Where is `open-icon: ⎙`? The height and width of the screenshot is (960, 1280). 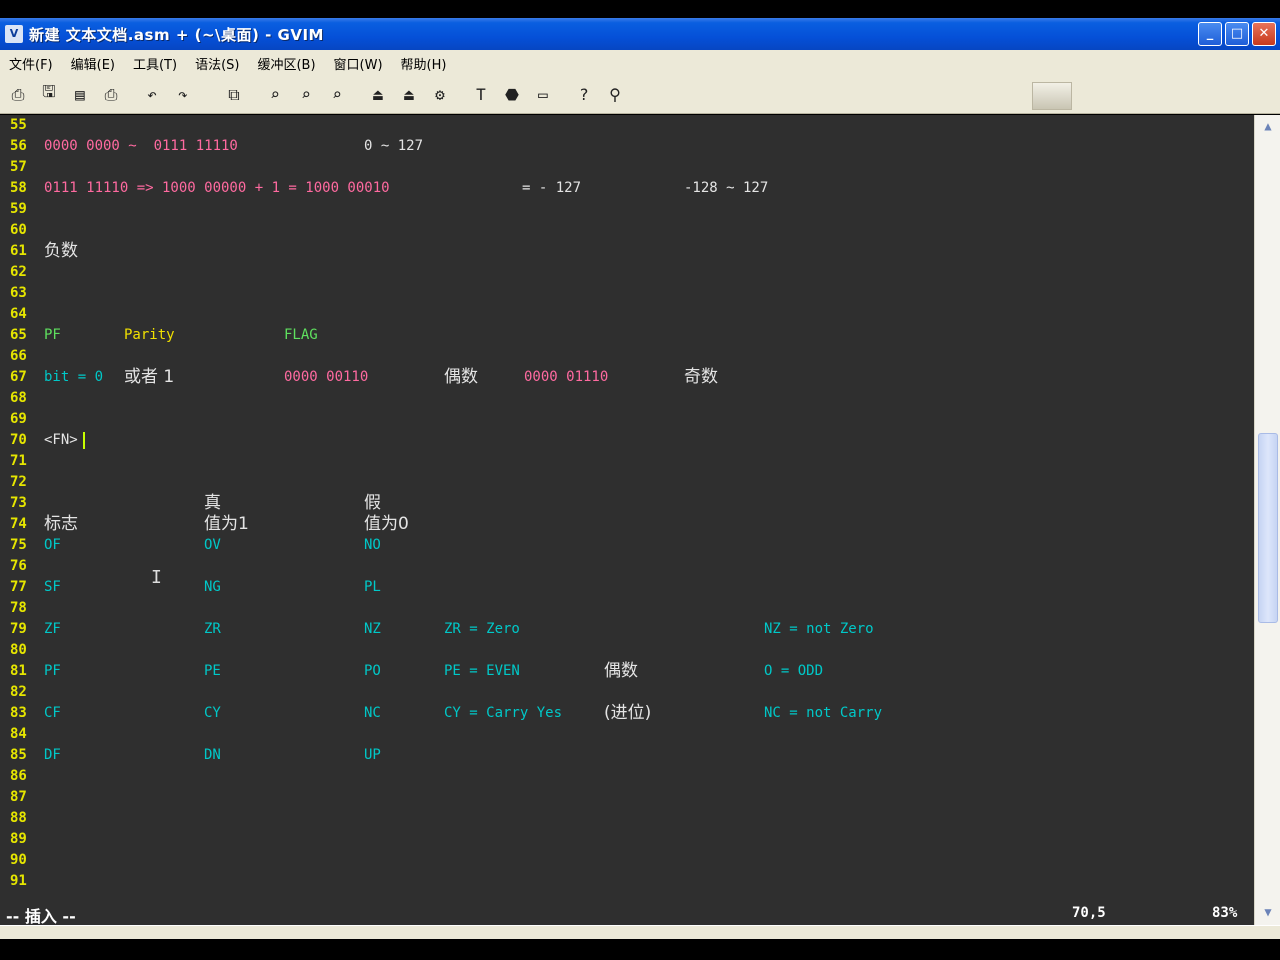
open-icon: ⎙ is located at coordinates (18, 95).